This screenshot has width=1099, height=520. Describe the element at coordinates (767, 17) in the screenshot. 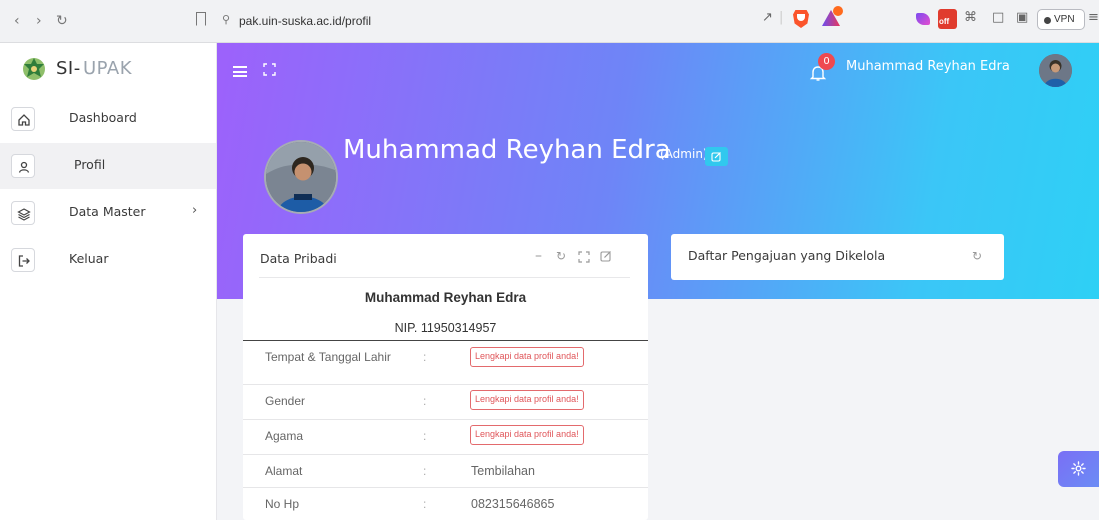

I see `share-icon: ↗` at that location.